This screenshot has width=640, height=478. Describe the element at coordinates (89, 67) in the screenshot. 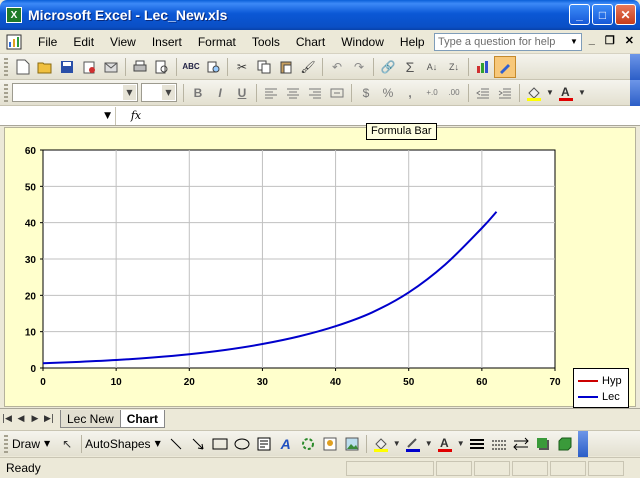

I see `permission-icon` at that location.